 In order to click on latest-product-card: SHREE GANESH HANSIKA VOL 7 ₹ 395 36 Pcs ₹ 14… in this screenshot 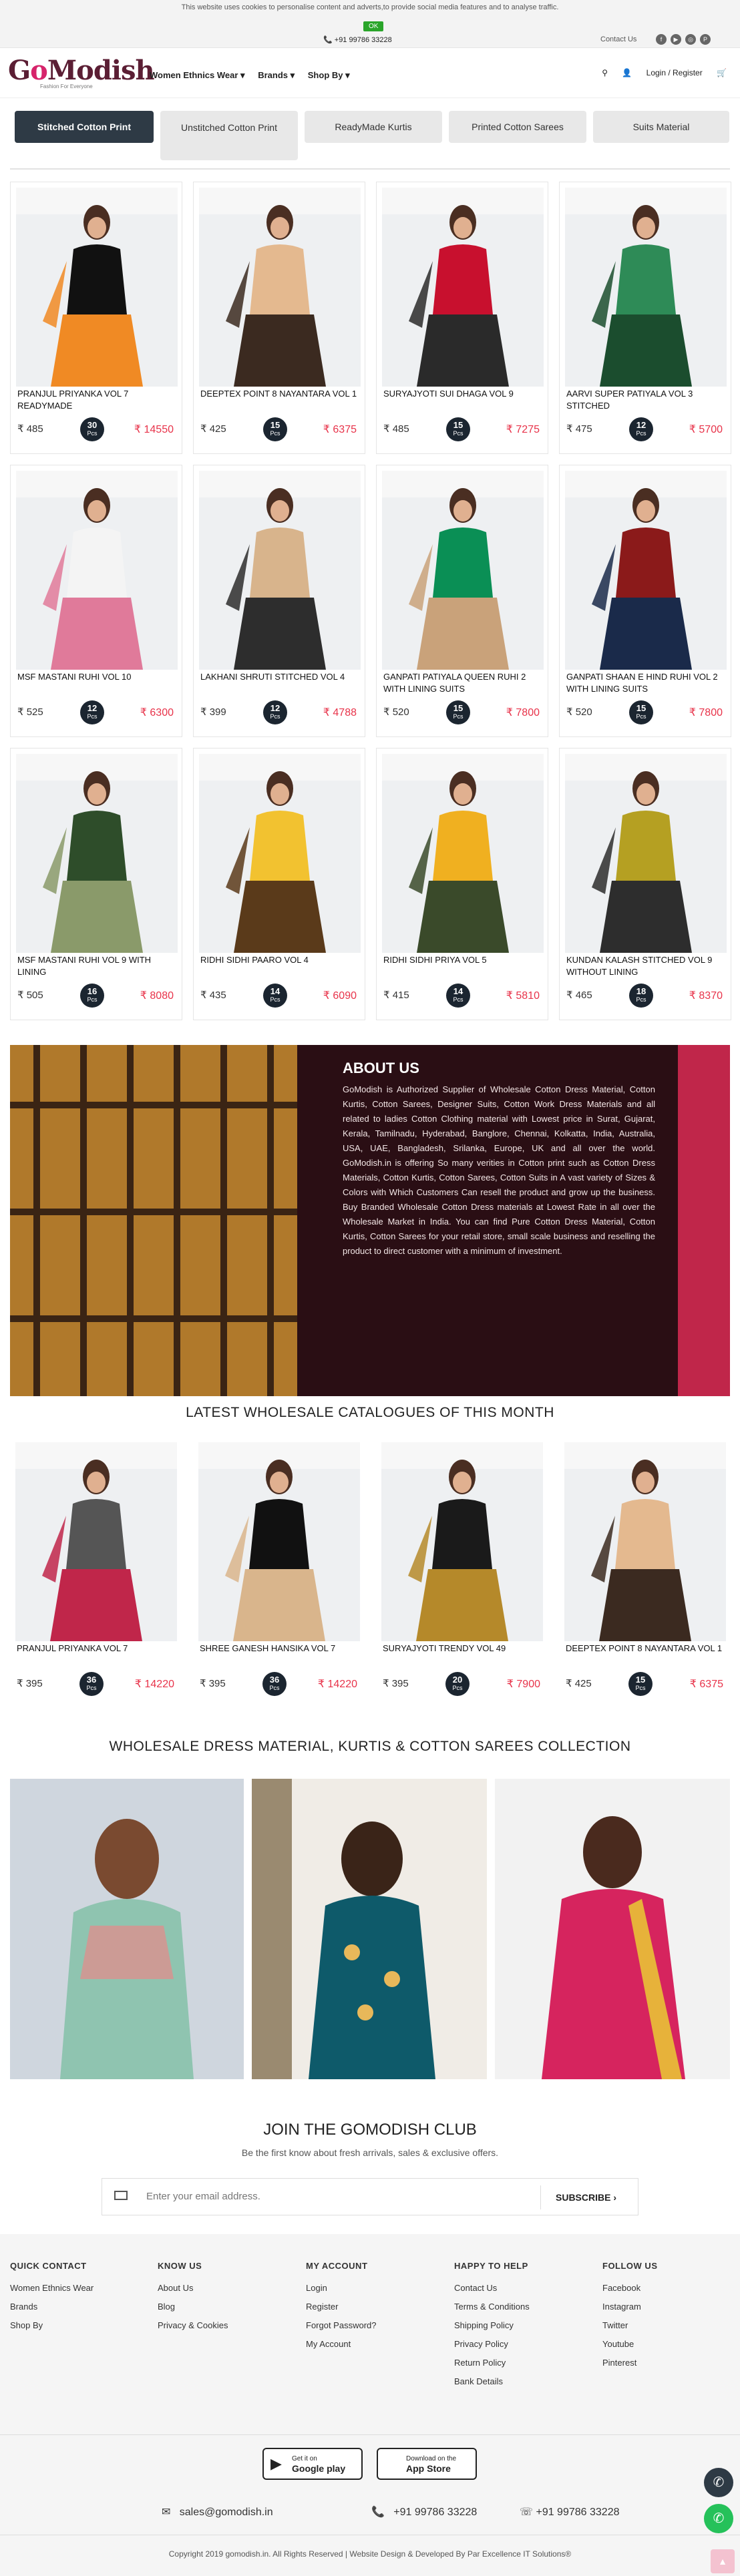, I will do `click(279, 1576)`.